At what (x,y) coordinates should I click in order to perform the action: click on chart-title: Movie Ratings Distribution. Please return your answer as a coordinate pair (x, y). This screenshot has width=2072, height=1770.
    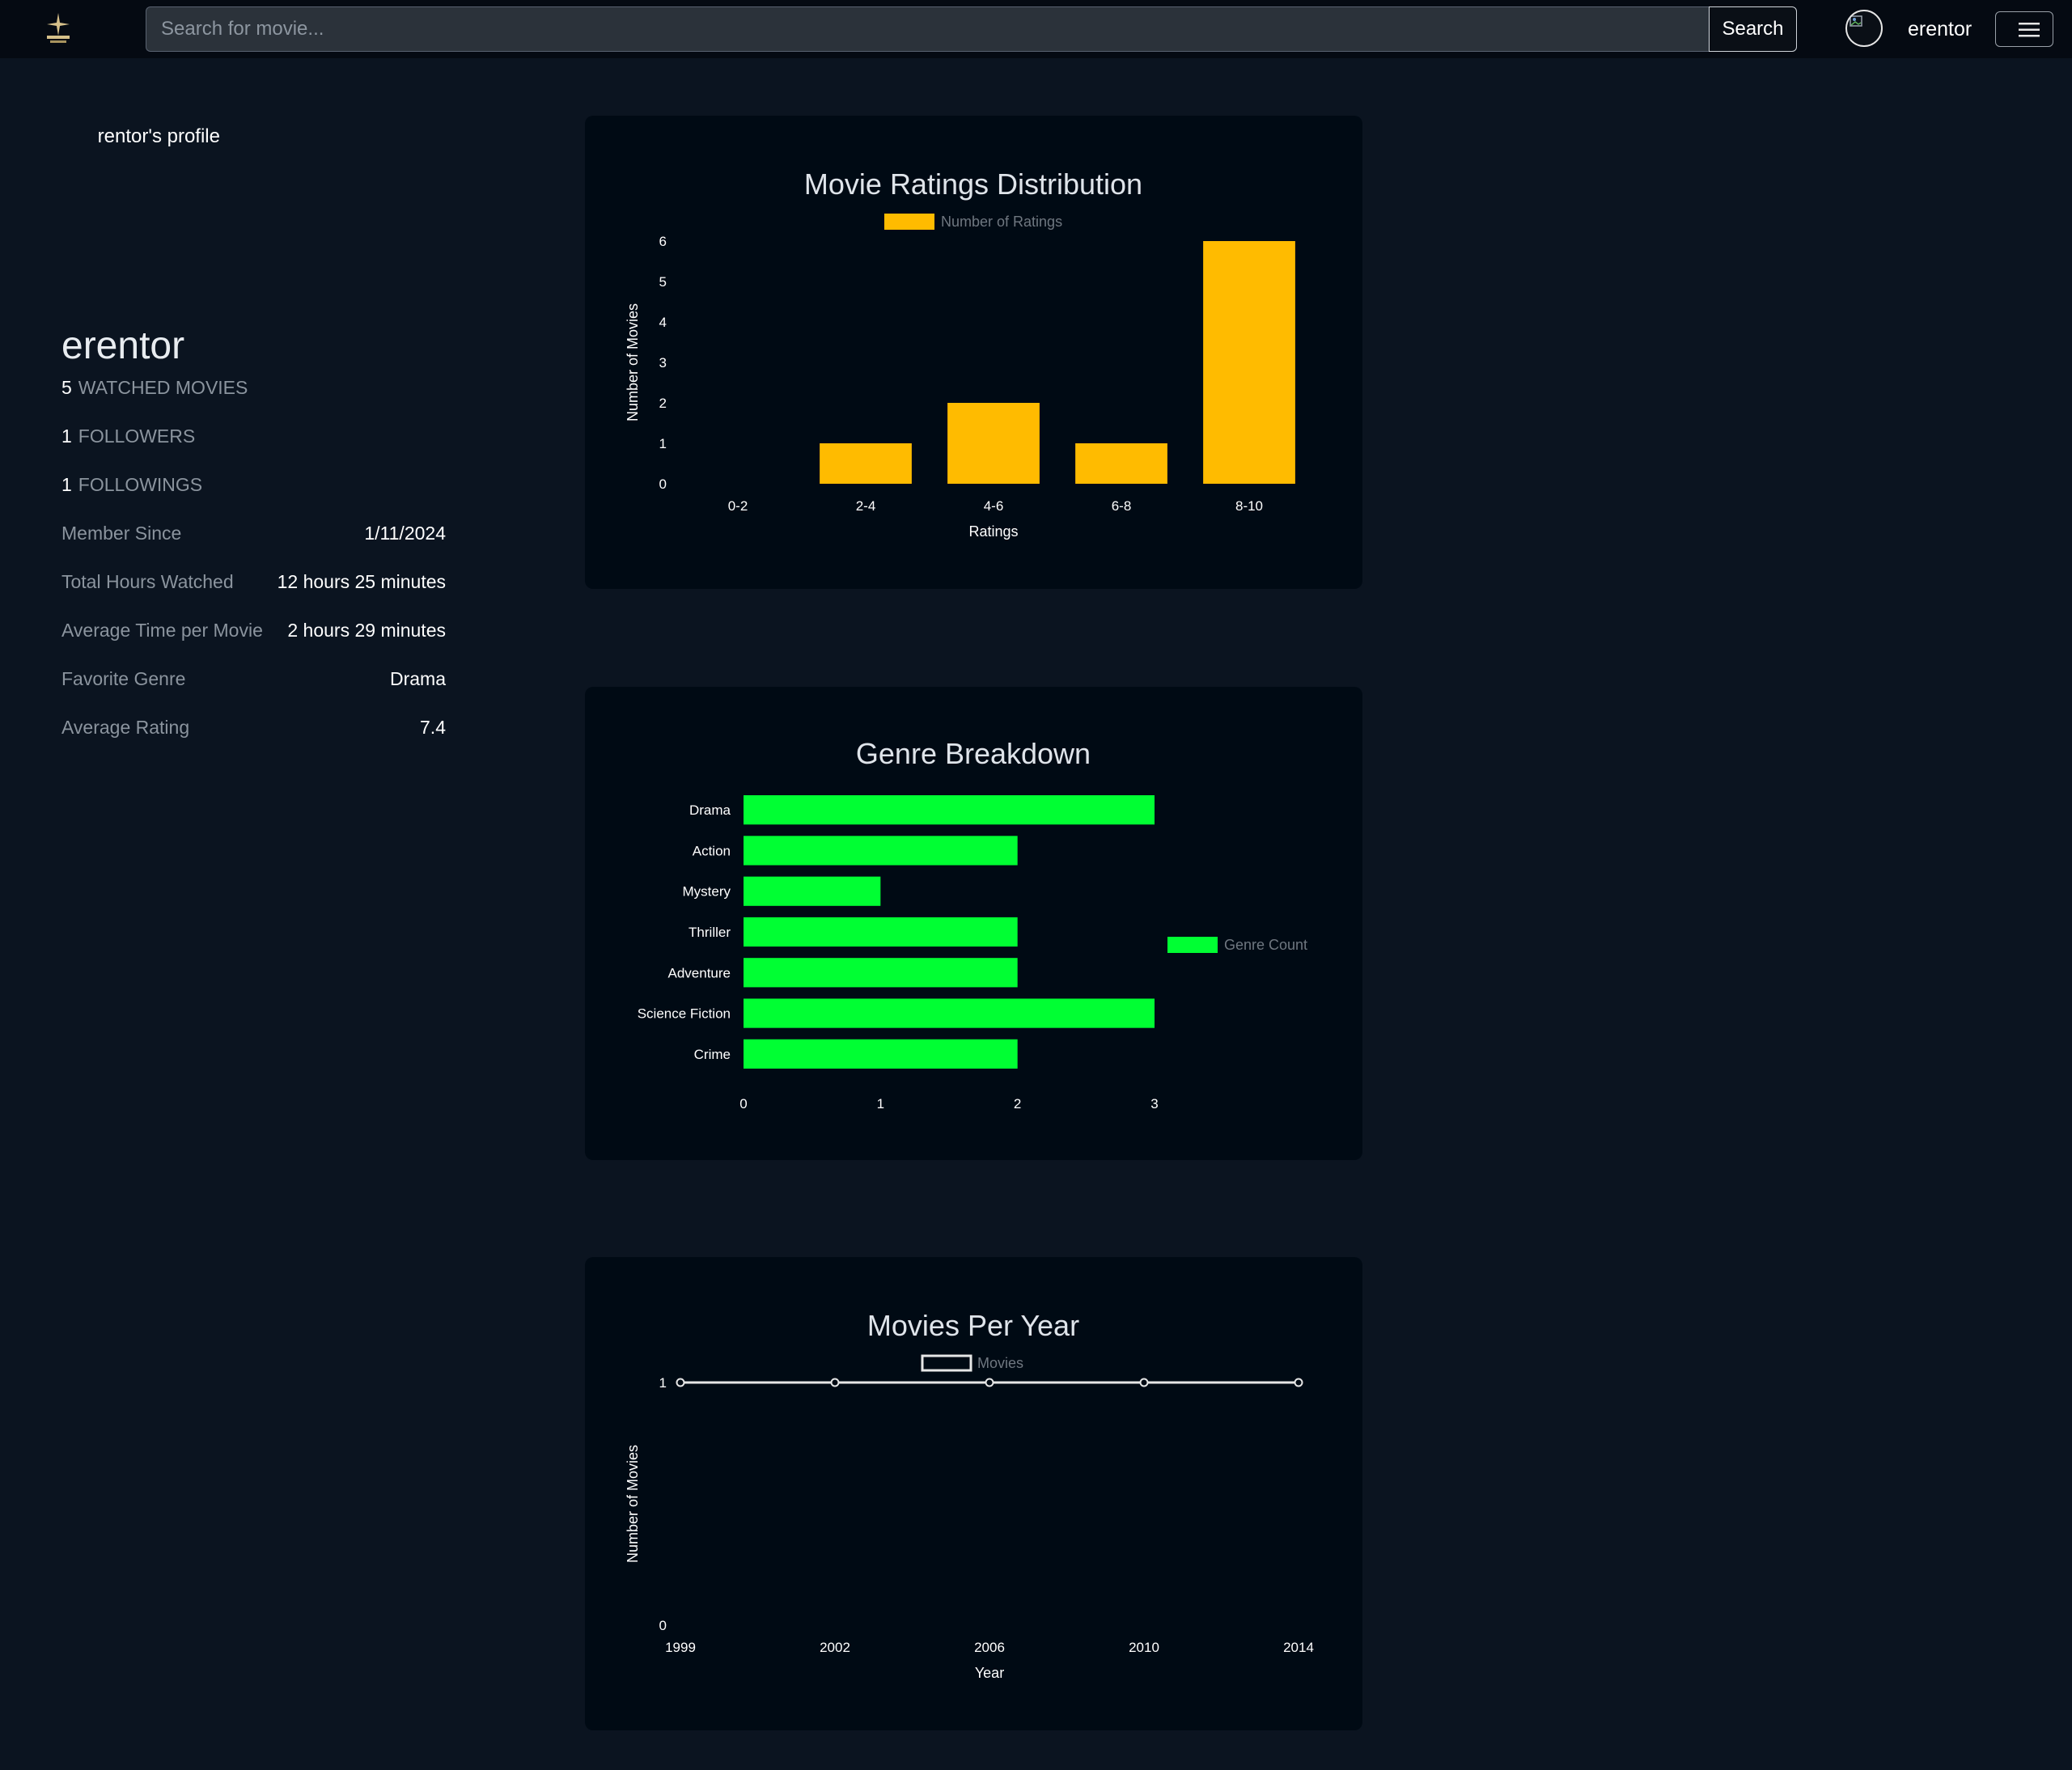
    Looking at the image, I should click on (973, 184).